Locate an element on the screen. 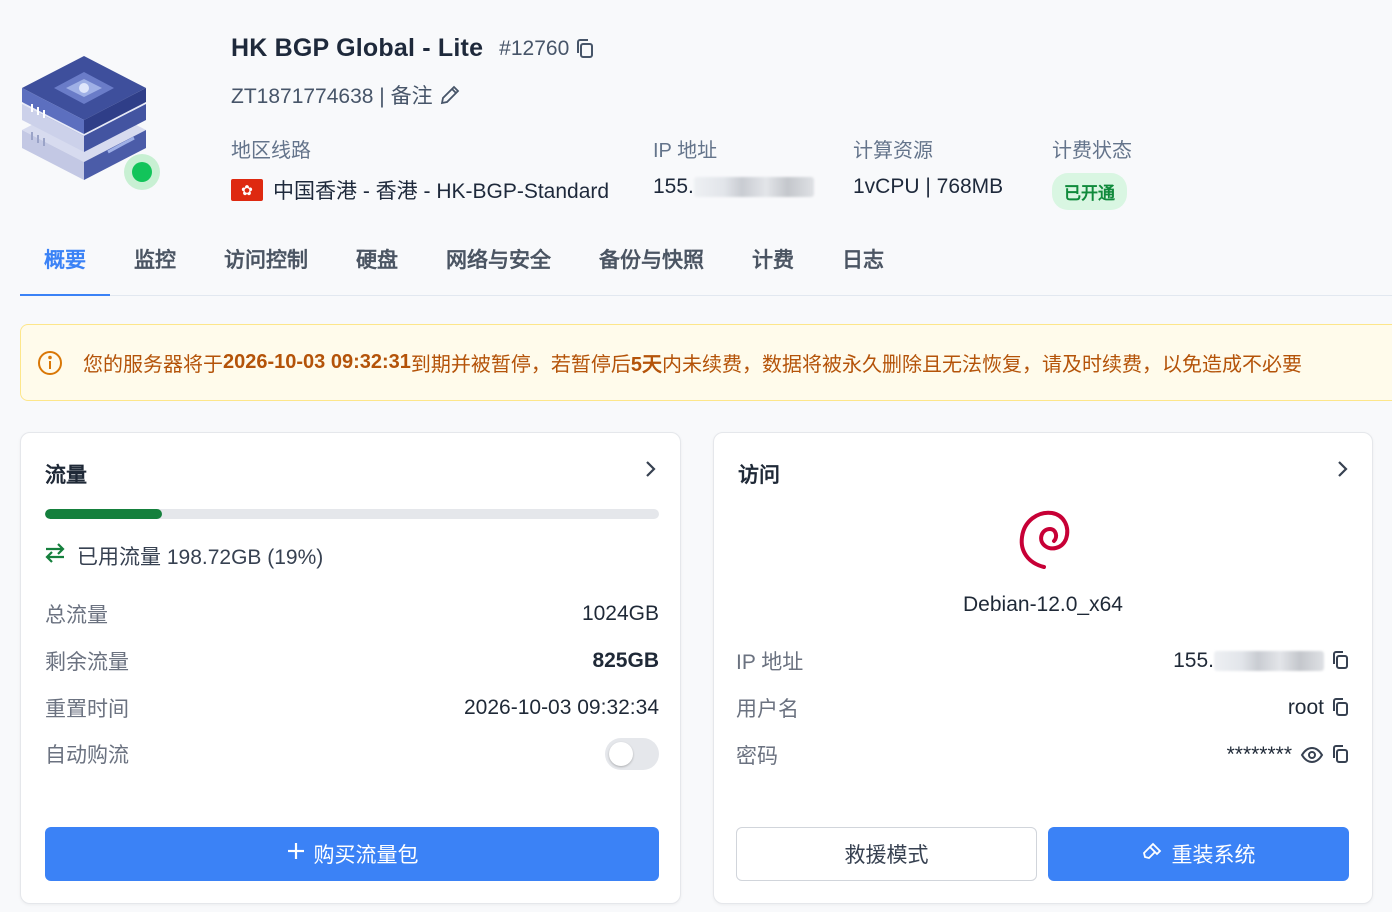 Image resolution: width=1392 pixels, height=912 pixels. billing-label: 计费状态 is located at coordinates (1092, 151).